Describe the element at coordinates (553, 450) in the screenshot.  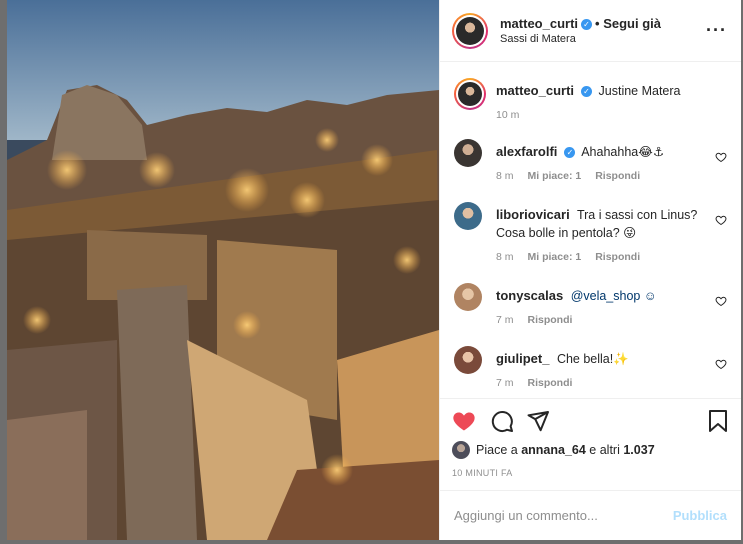
I see `liker-username: annana_64` at that location.